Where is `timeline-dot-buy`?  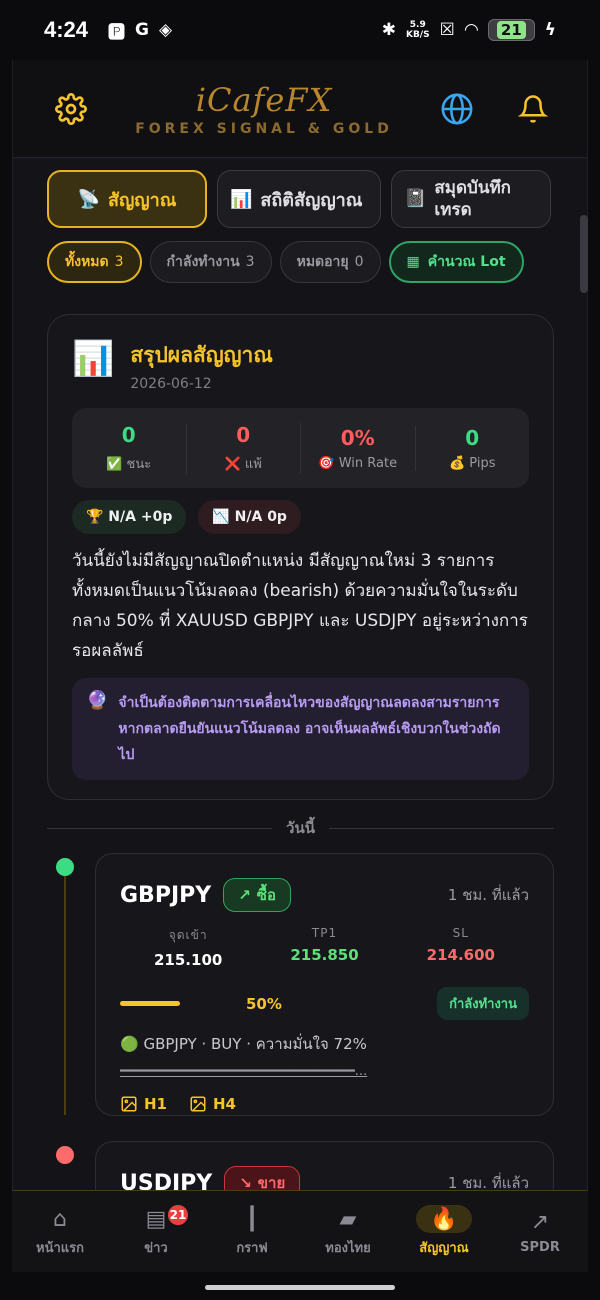
timeline-dot-buy is located at coordinates (65, 867).